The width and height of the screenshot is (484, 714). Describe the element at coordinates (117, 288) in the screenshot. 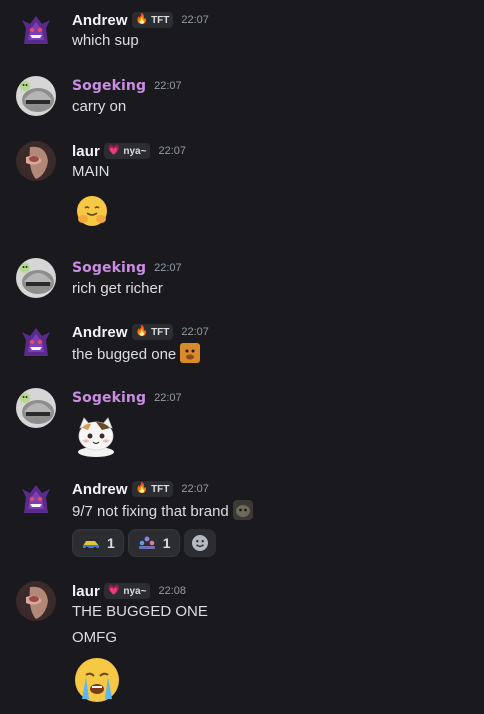

I see `message-text: rich get richer` at that location.